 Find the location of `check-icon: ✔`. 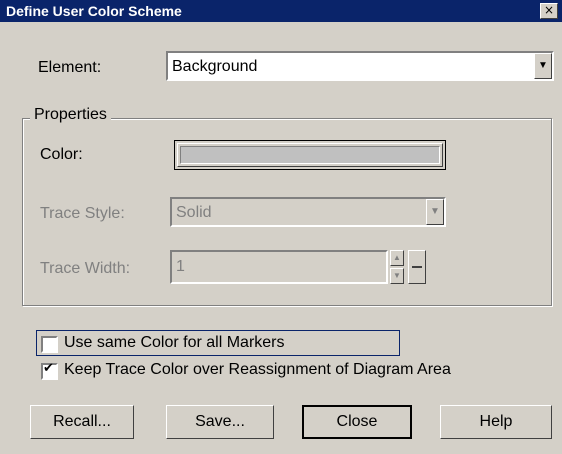

check-icon: ✔ is located at coordinates (48, 368).